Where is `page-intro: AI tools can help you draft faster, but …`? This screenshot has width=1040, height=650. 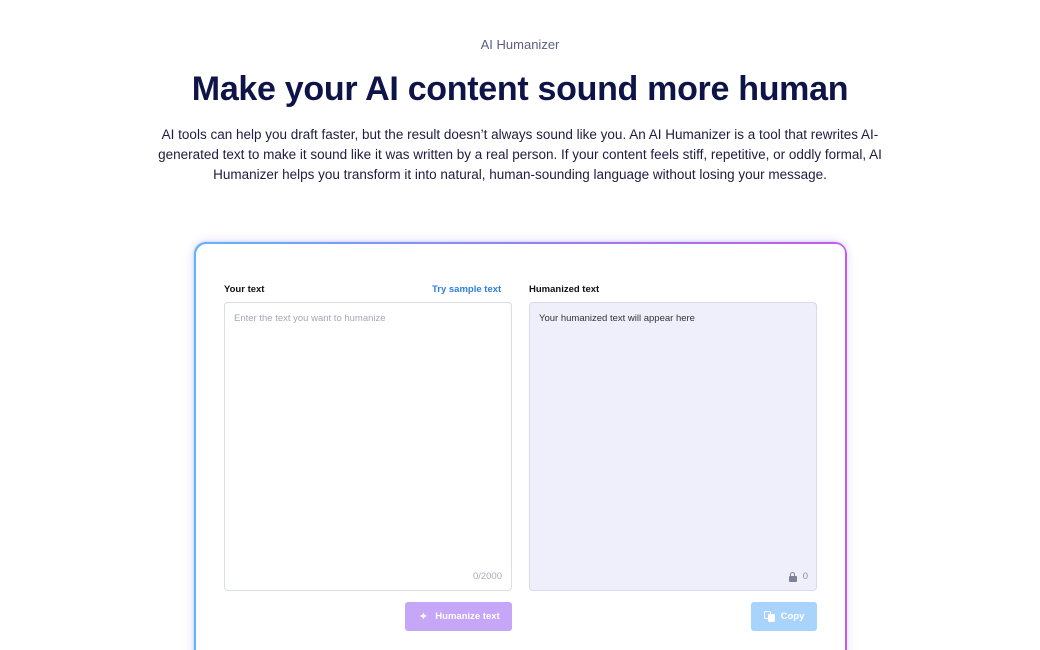
page-intro: AI tools can help you draft faster, but … is located at coordinates (520, 154).